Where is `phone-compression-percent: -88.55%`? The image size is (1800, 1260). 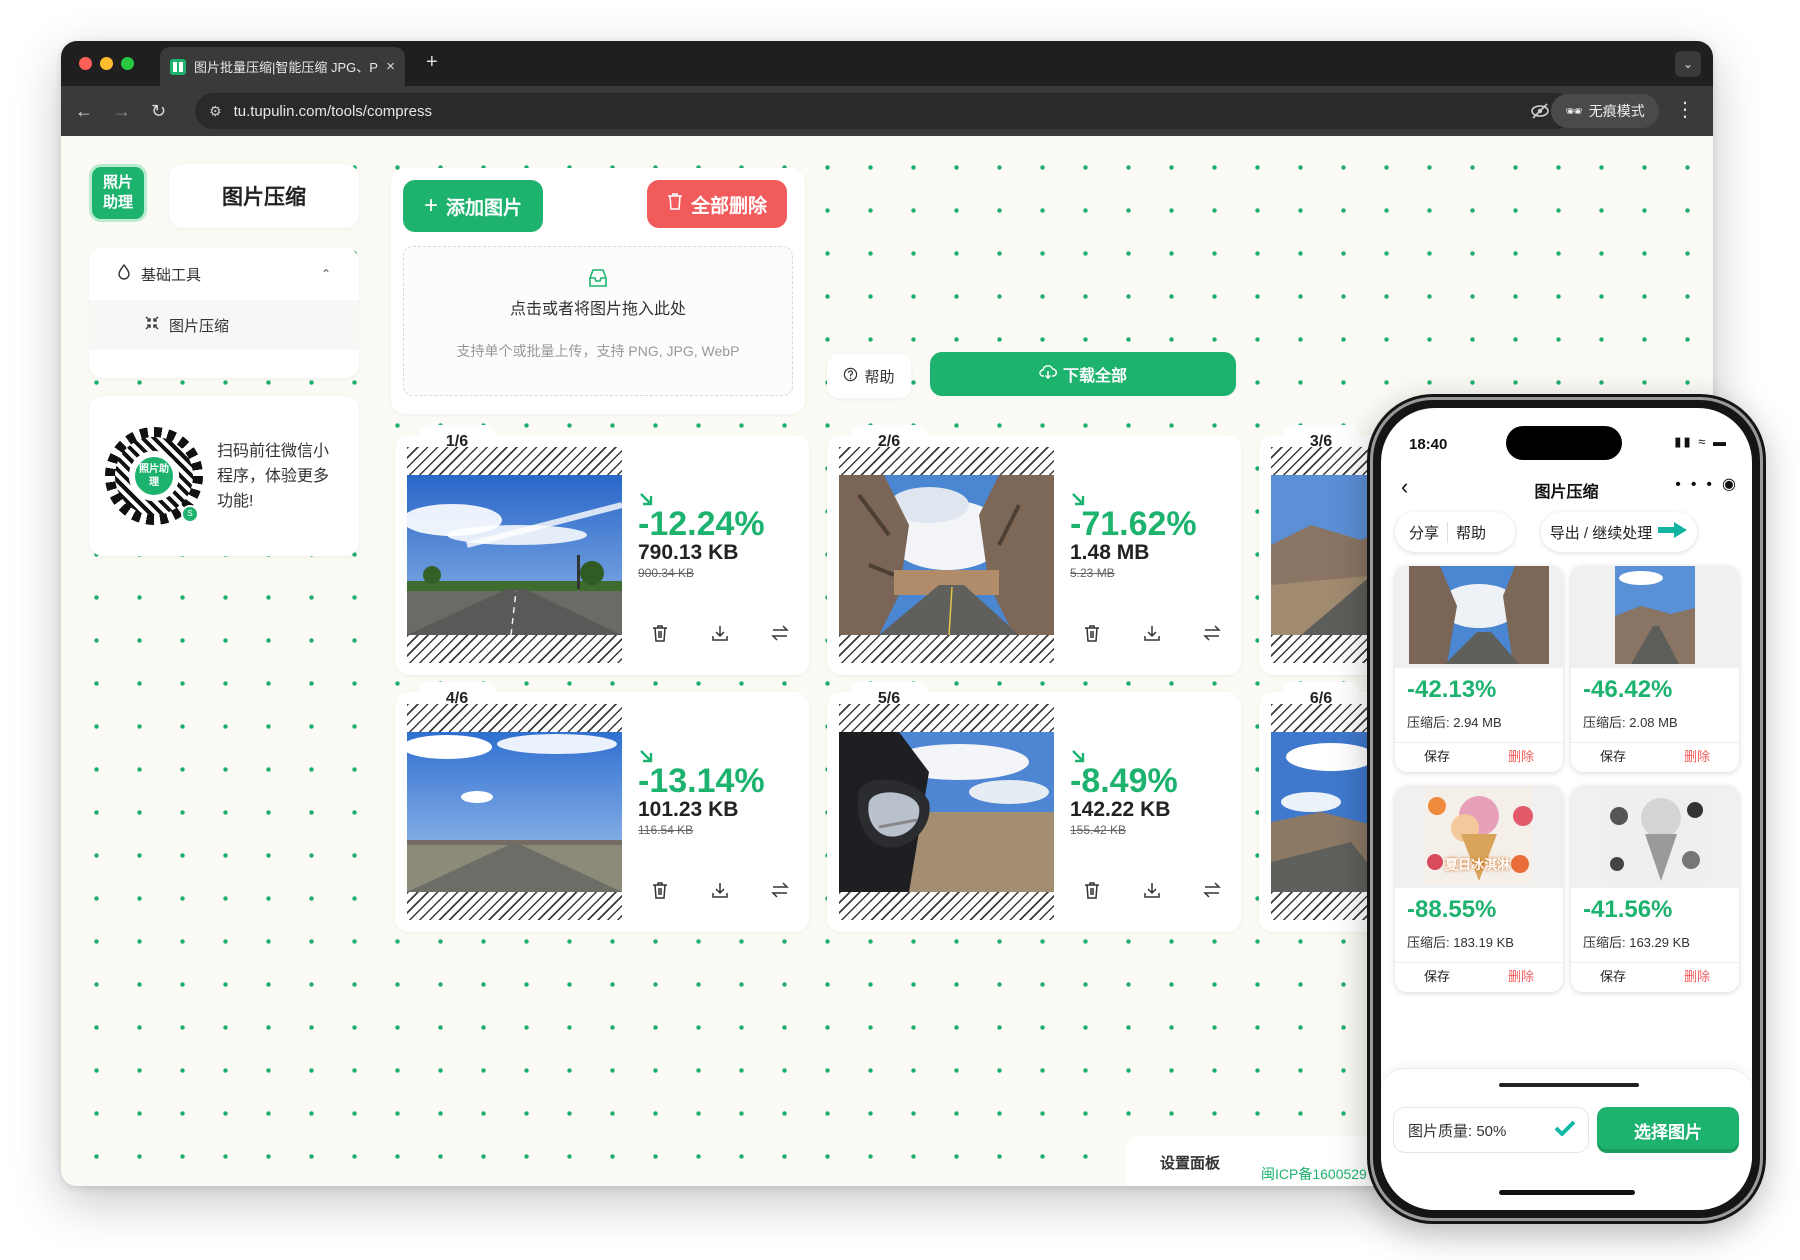 phone-compression-percent: -88.55% is located at coordinates (1452, 909).